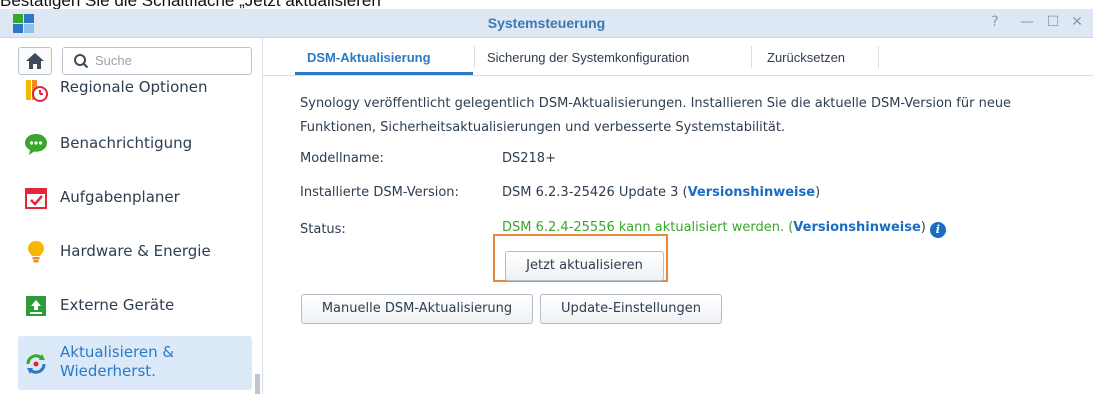 The height and width of the screenshot is (394, 1093). I want to click on sidebar-item-label: Hardware & Energie, so click(135, 251).